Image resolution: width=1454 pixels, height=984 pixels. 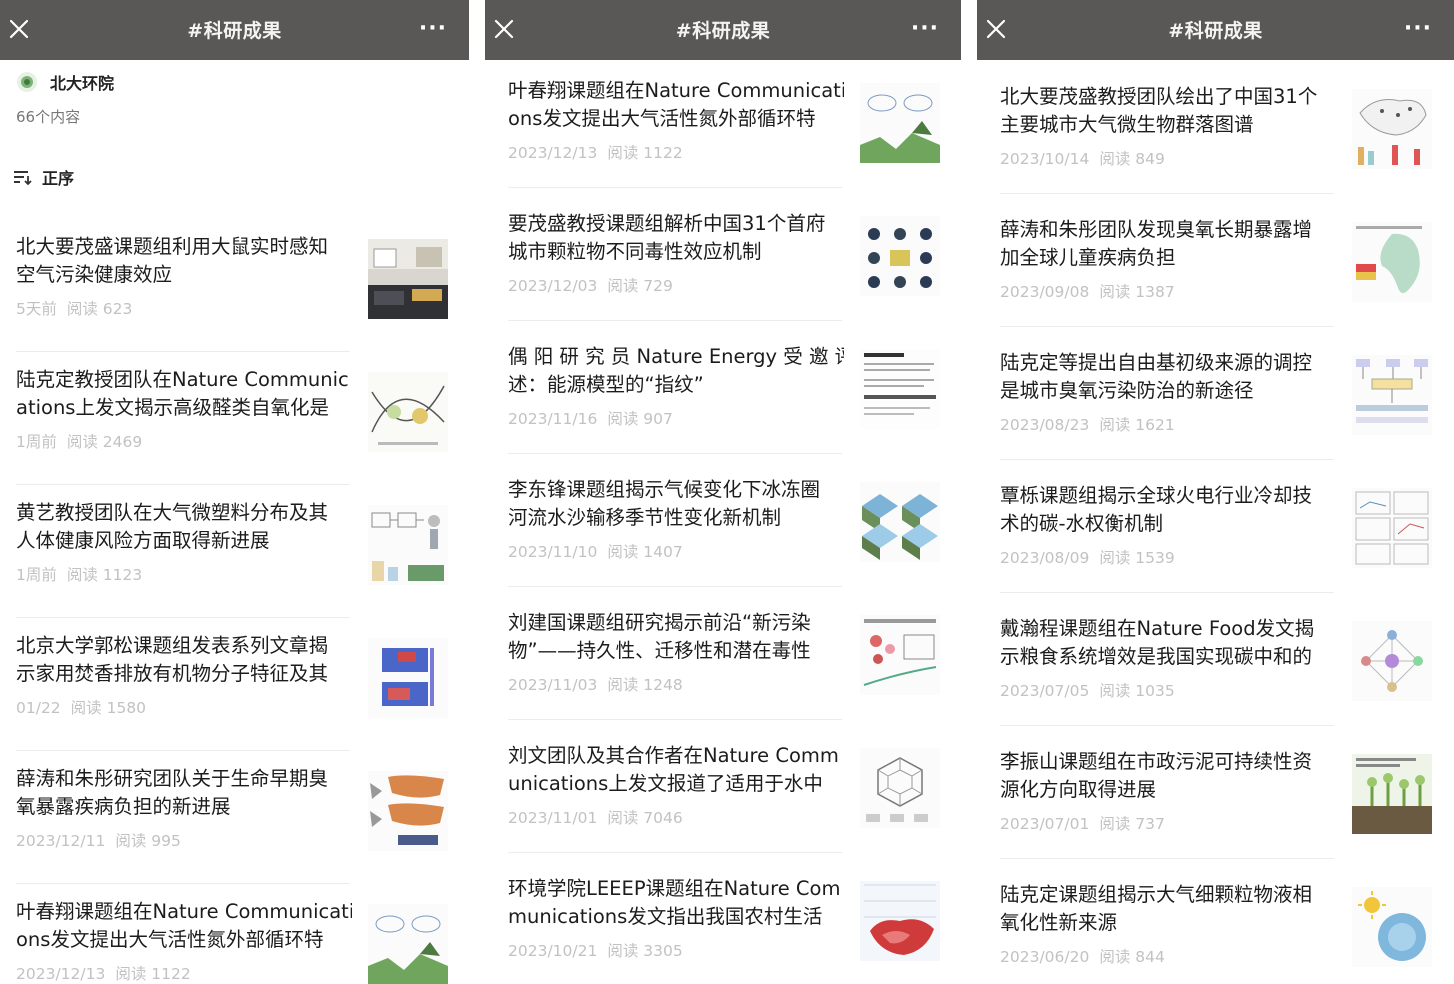 What do you see at coordinates (900, 655) in the screenshot?
I see `pollutant-diagram-icon` at bounding box center [900, 655].